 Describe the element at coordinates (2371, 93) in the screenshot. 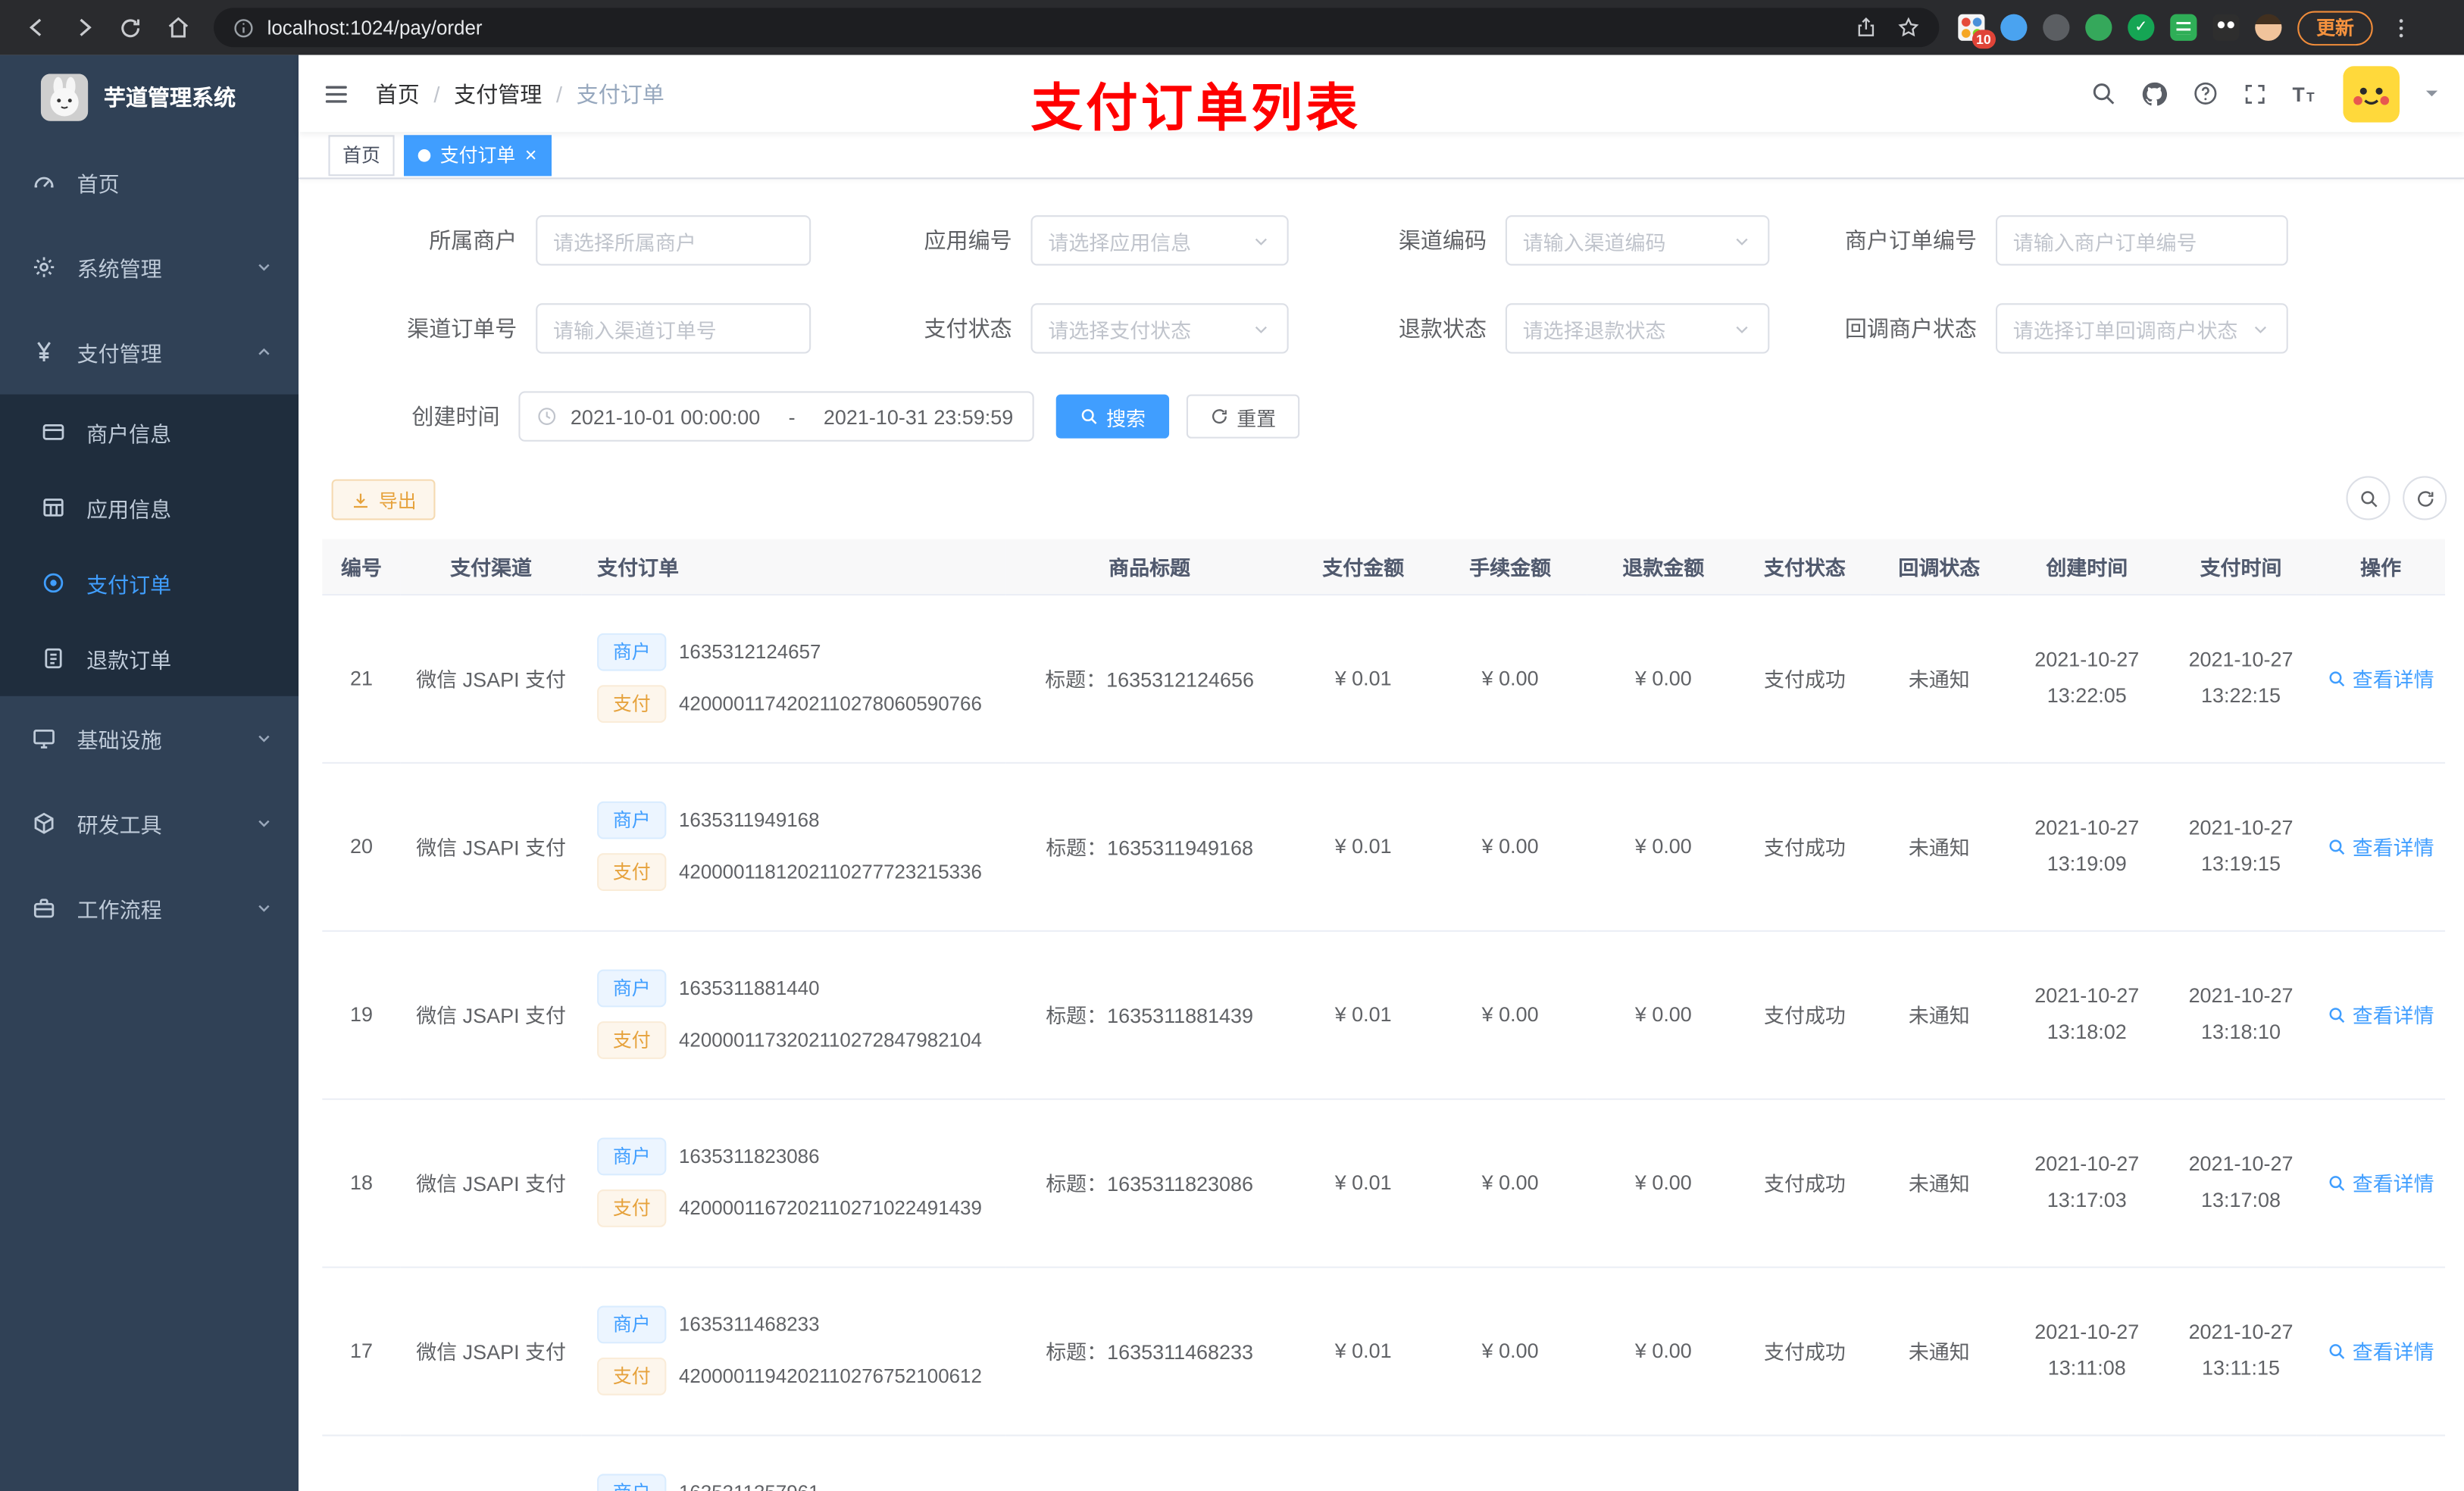

I see `user-avatar` at that location.